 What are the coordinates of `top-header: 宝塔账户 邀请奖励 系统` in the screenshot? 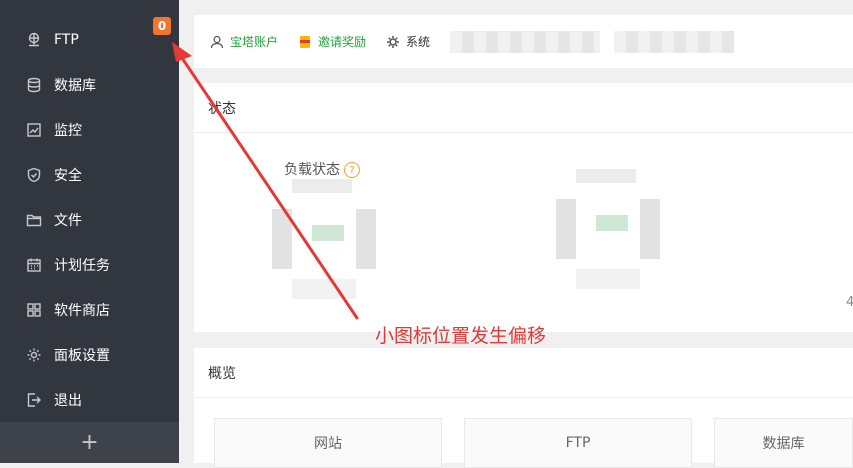 It's located at (523, 41).